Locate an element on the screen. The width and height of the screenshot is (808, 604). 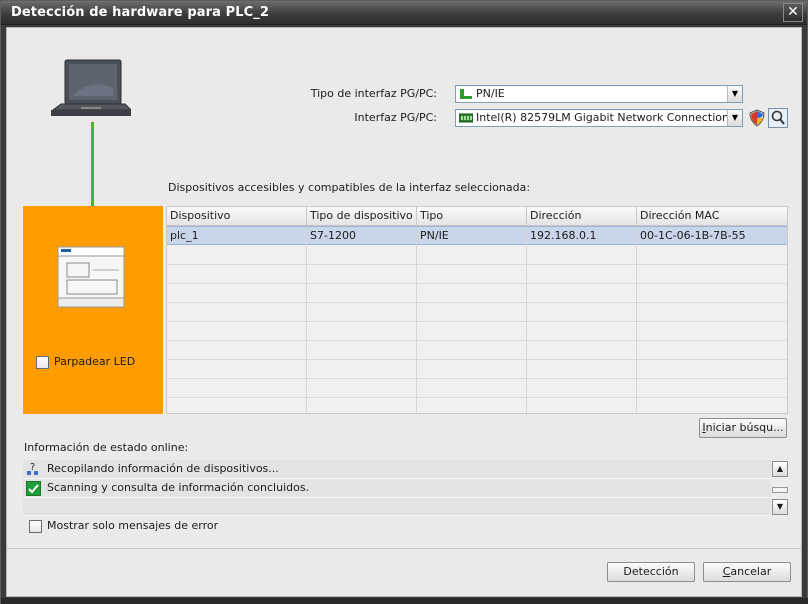
network-search-icon is located at coordinates (778, 118).